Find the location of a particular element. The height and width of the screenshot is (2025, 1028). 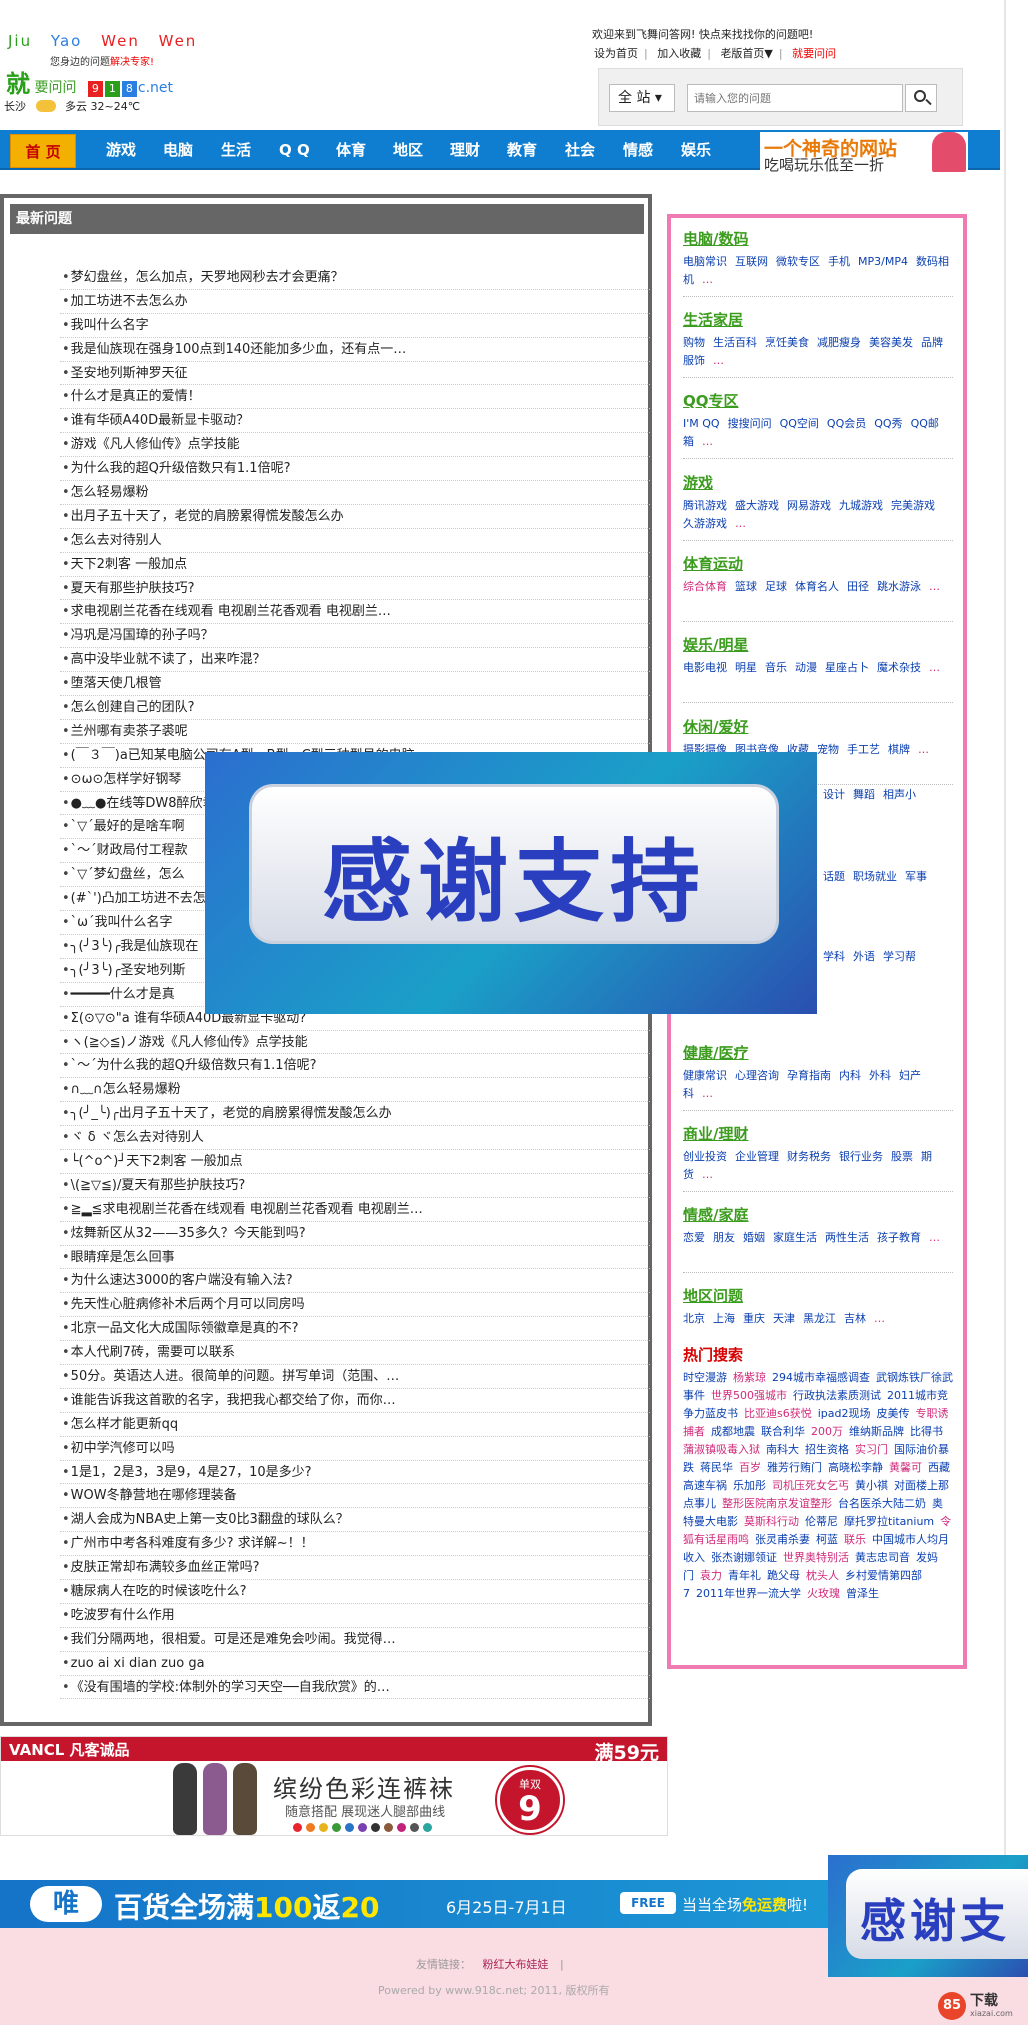

category-link: 健康常识 is located at coordinates (705, 1075).